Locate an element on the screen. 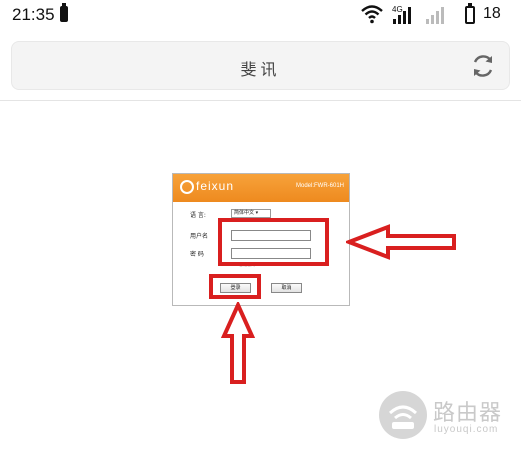 The height and width of the screenshot is (457, 521). credentials-highlight-box is located at coordinates (273, 242).